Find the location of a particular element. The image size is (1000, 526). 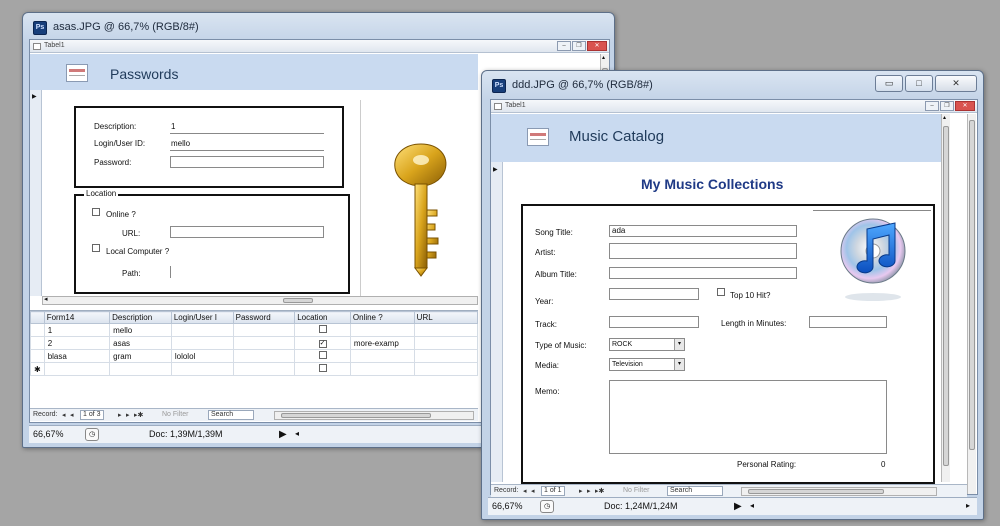

length-field is located at coordinates (848, 322).